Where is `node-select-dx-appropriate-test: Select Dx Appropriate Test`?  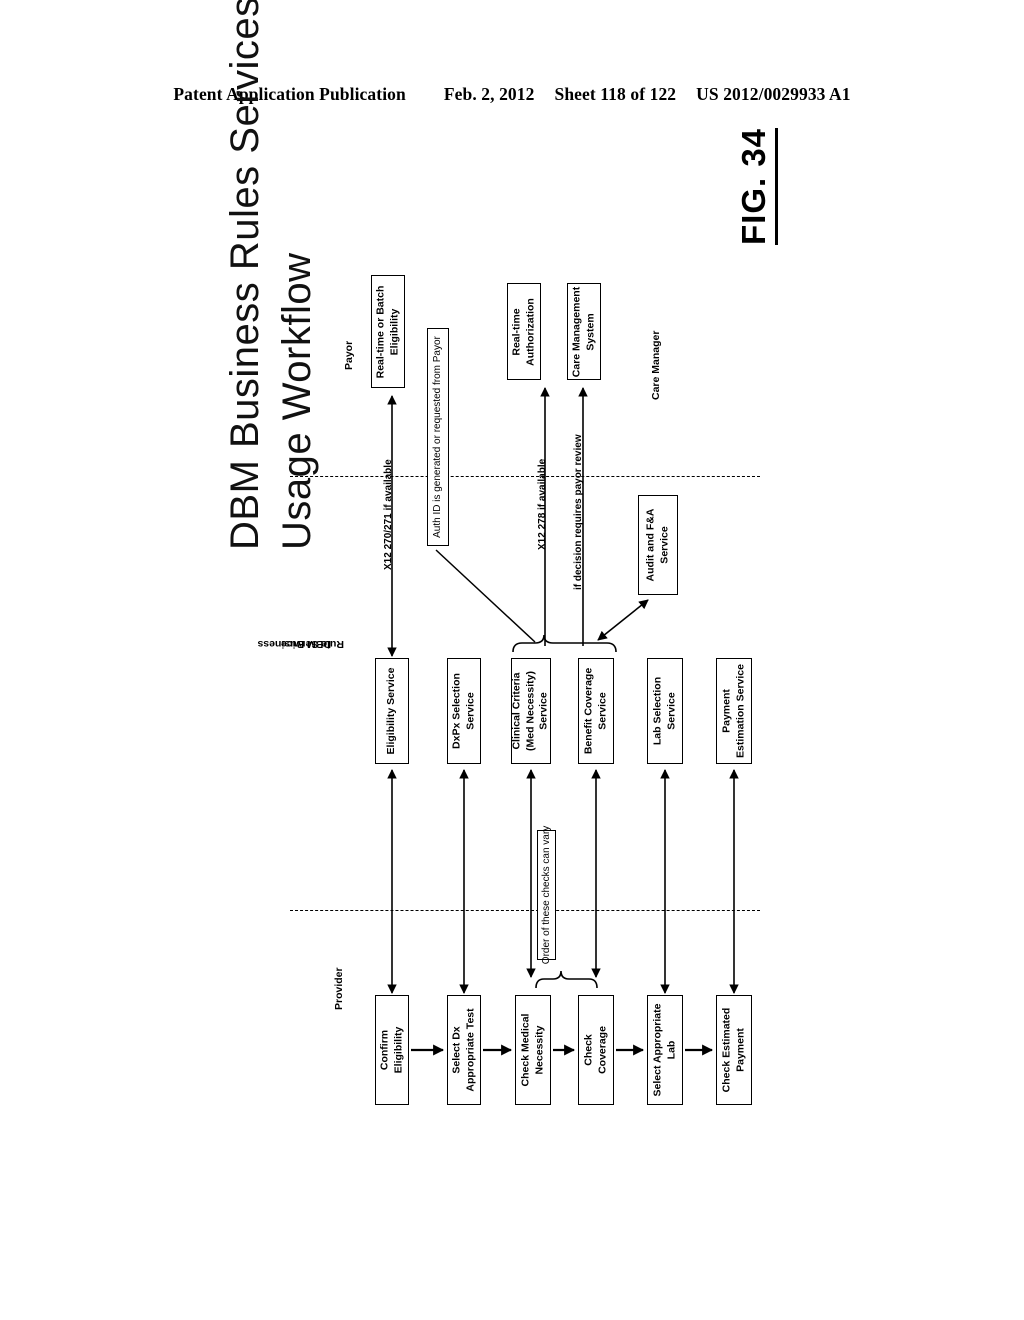
node-select-dx-appropriate-test: Select Dx Appropriate Test is located at coordinates (464, 1050).